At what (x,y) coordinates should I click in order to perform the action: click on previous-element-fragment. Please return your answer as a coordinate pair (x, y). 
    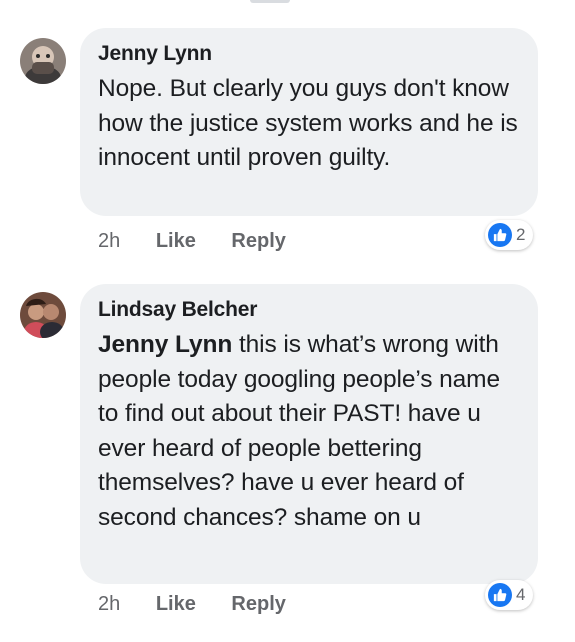
    Looking at the image, I should click on (270, 1).